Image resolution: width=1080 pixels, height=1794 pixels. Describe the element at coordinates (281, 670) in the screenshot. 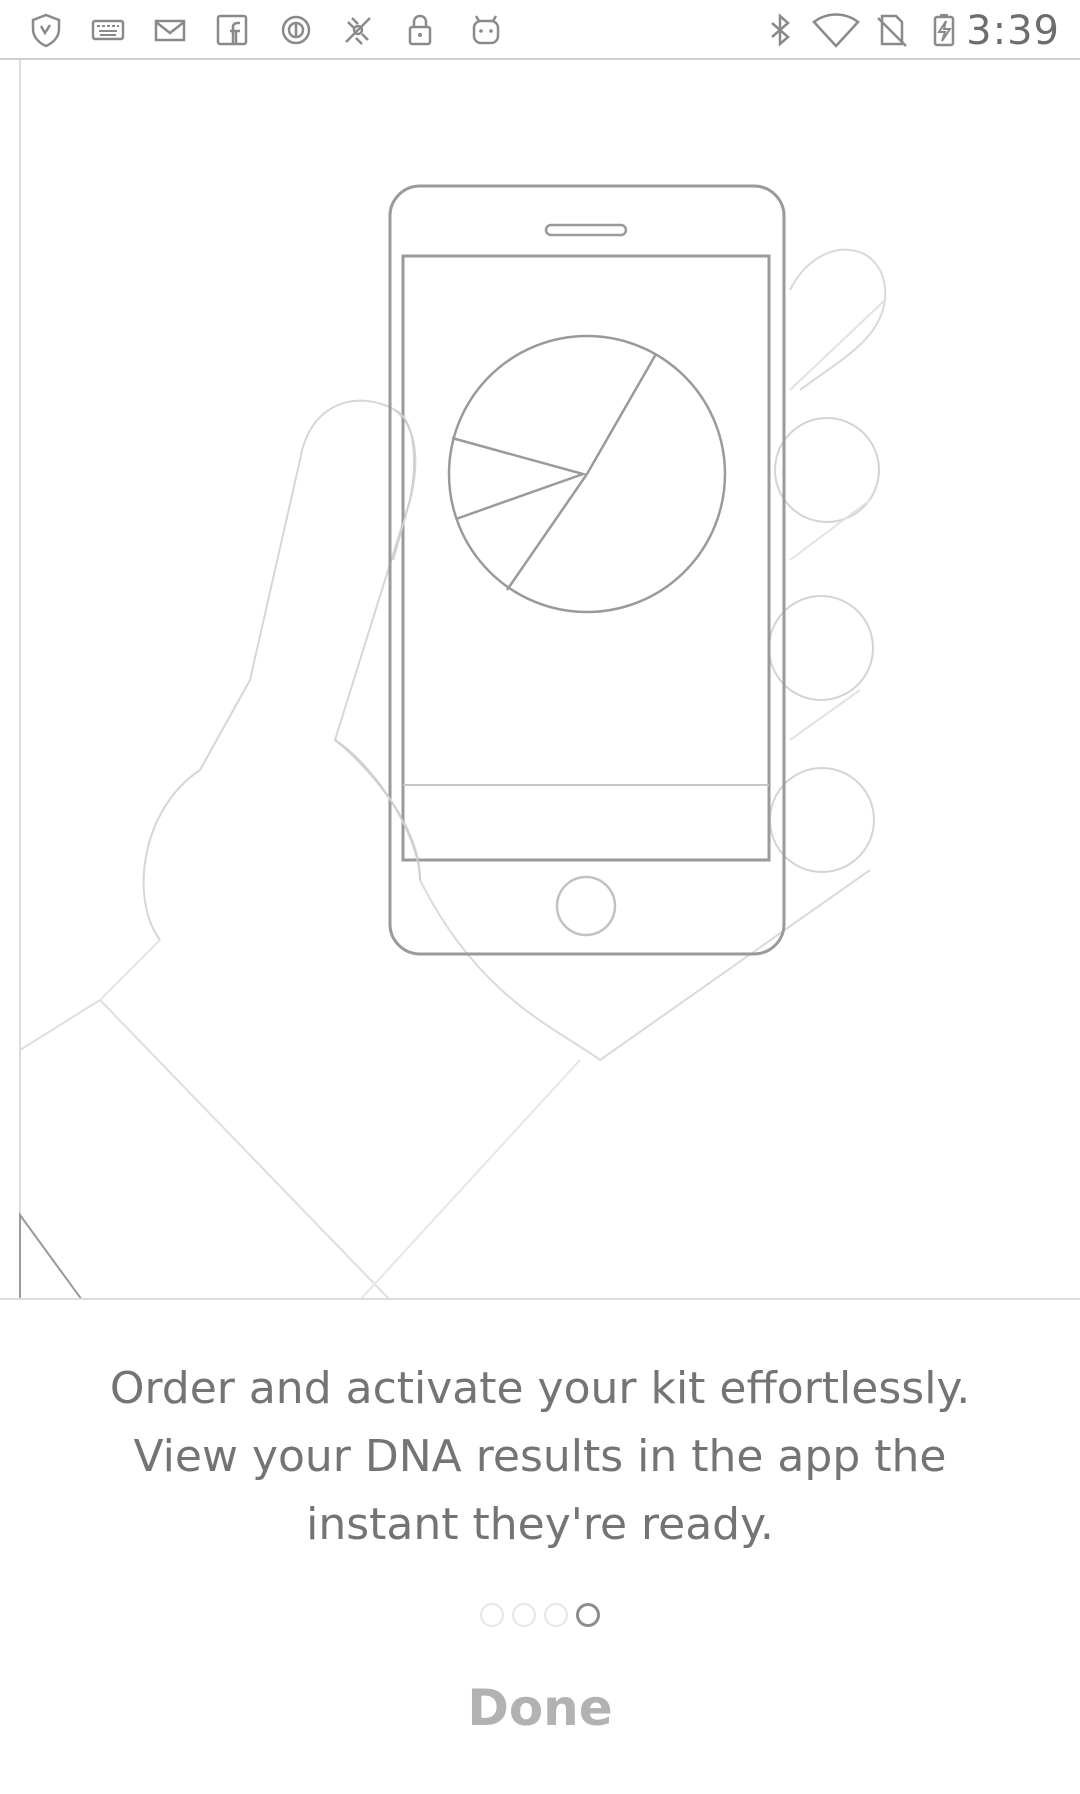

I see `thumb-outline` at that location.